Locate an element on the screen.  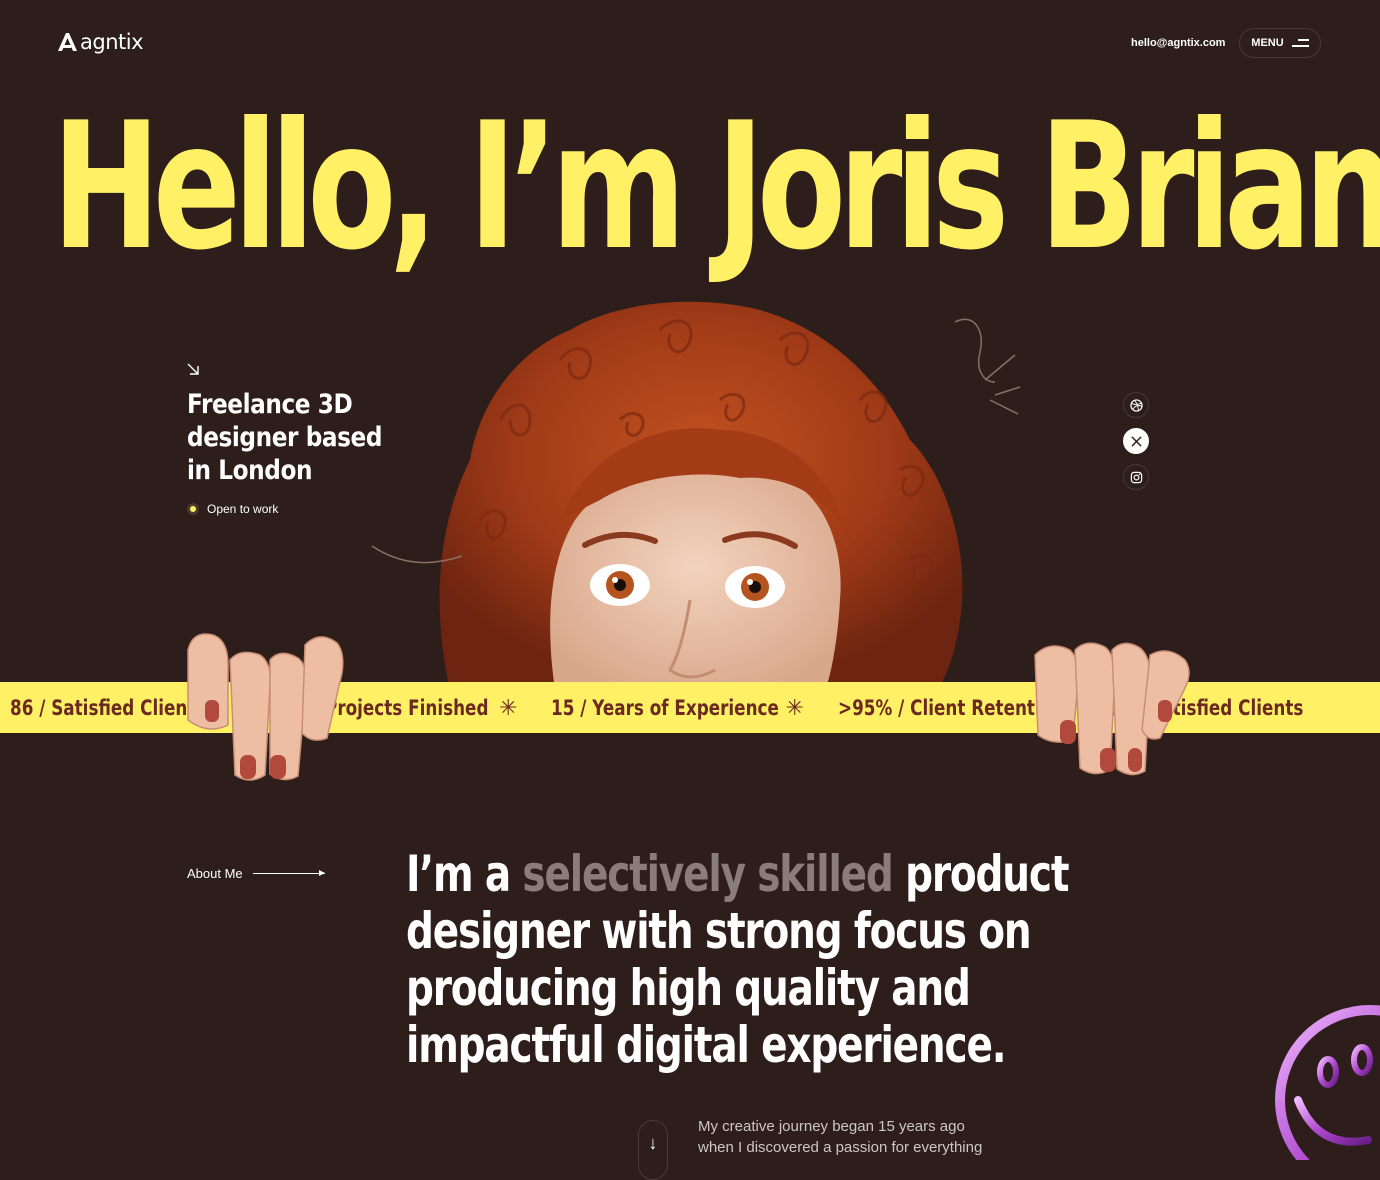
email-link: hello@agntix.com is located at coordinates (1178, 43).